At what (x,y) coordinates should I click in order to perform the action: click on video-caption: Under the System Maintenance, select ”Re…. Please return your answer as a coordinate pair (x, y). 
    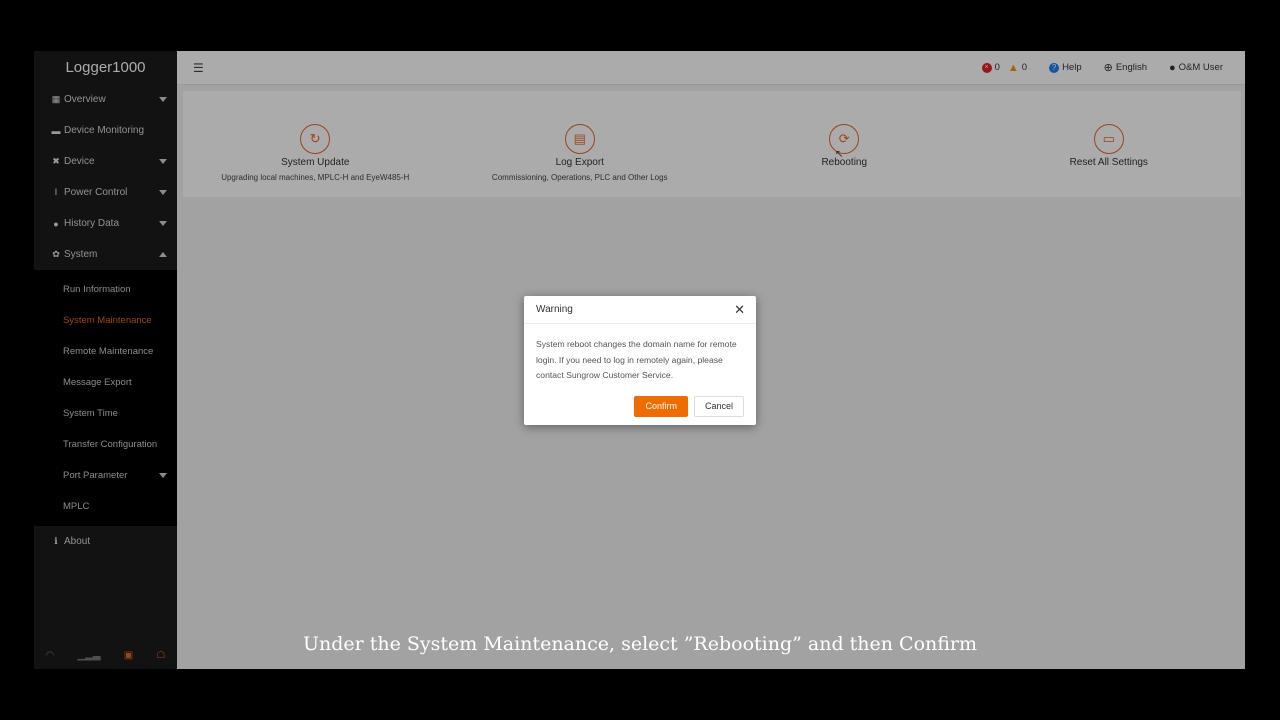
    Looking at the image, I should click on (640, 644).